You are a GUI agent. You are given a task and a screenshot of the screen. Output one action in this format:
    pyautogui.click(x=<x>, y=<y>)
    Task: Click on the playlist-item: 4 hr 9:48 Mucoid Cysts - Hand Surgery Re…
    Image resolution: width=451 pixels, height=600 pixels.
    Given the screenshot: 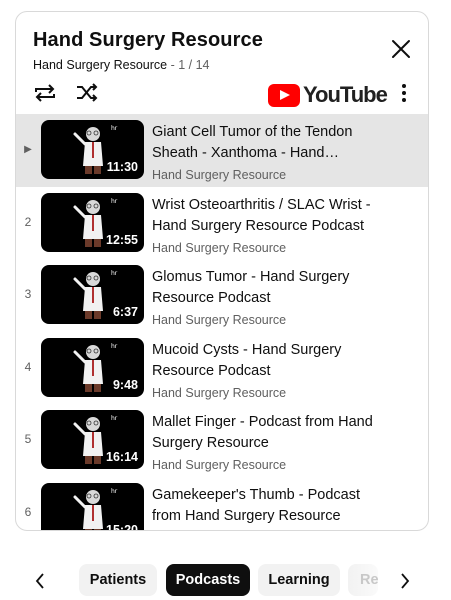 What is the action you would take?
    pyautogui.click(x=222, y=368)
    